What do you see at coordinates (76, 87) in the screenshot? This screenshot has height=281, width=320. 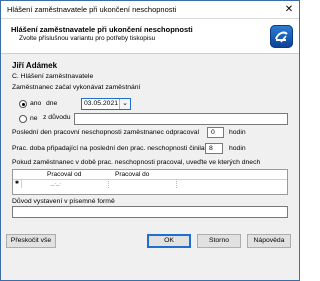 I see `started-work-label: Zaměstnanec začal vykonávat zaměstnání` at bounding box center [76, 87].